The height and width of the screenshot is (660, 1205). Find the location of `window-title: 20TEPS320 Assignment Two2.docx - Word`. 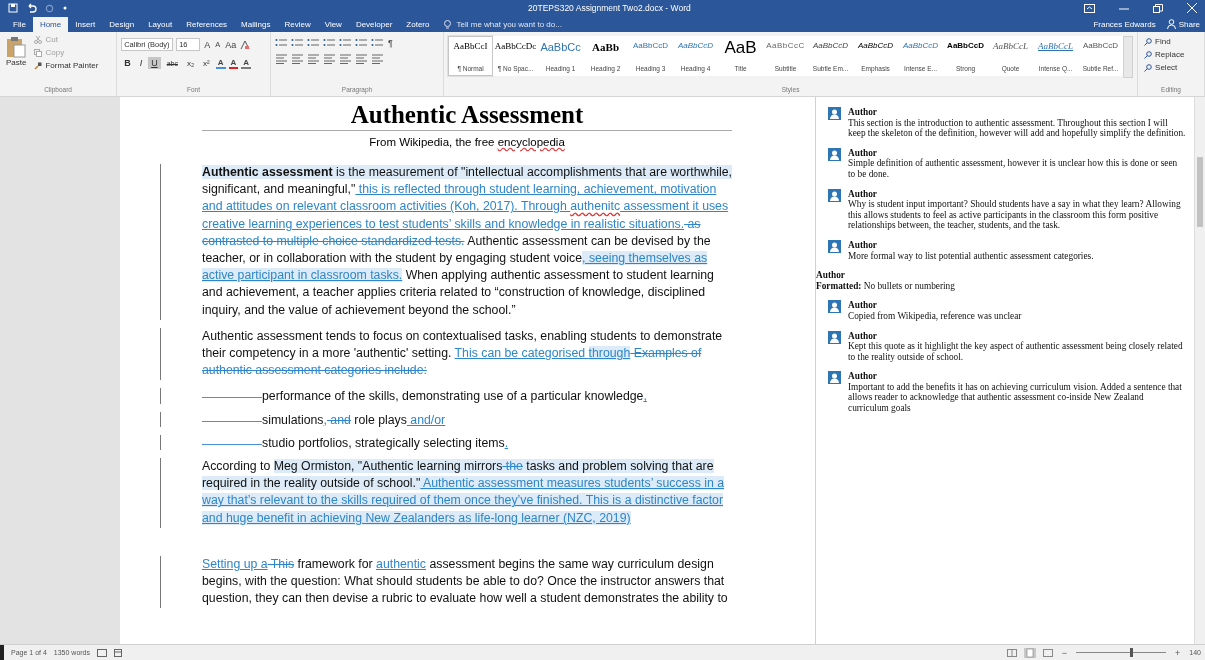

window-title: 20TEPS320 Assignment Two2.docx - Word is located at coordinates (610, 8).